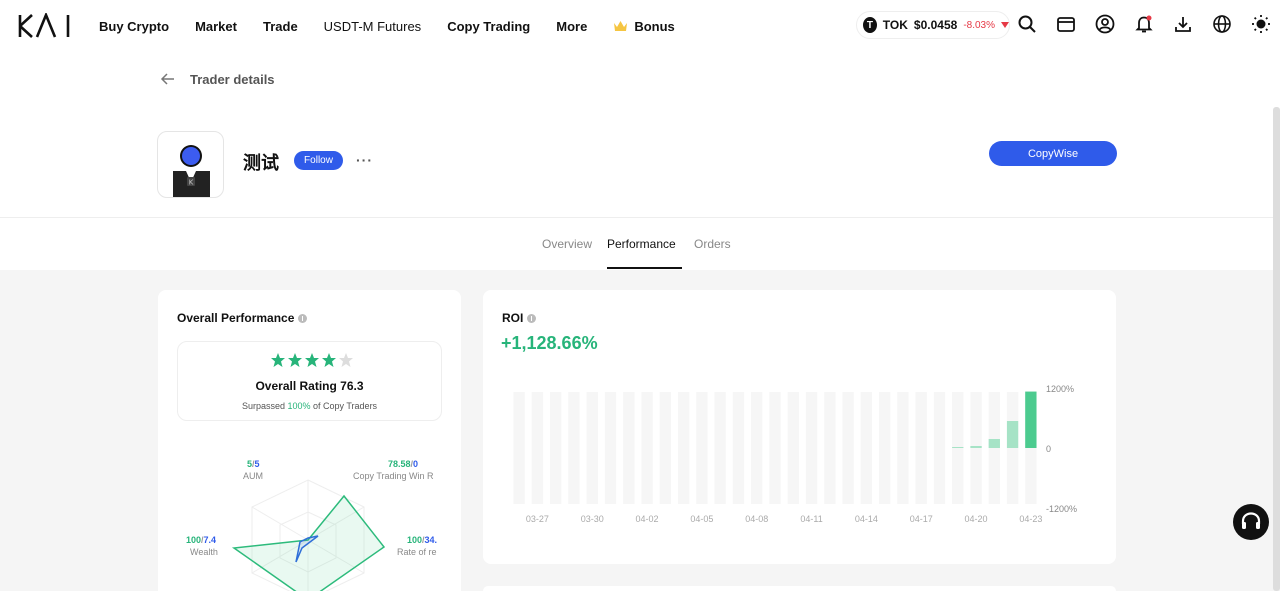 The height and width of the screenshot is (591, 1280). I want to click on surpassed-text: Surpassed 100% of Copy Traders, so click(309, 406).